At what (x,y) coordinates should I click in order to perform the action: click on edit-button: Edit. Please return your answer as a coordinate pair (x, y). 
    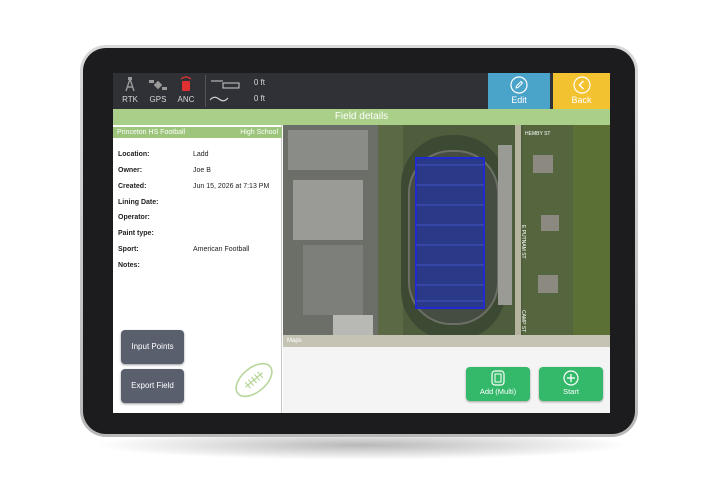
    Looking at the image, I should click on (519, 91).